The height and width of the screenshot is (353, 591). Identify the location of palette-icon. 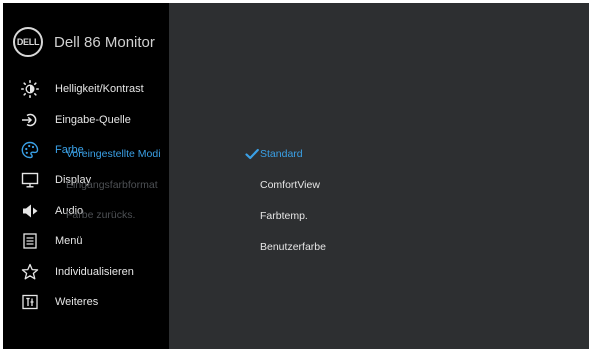
(30, 150).